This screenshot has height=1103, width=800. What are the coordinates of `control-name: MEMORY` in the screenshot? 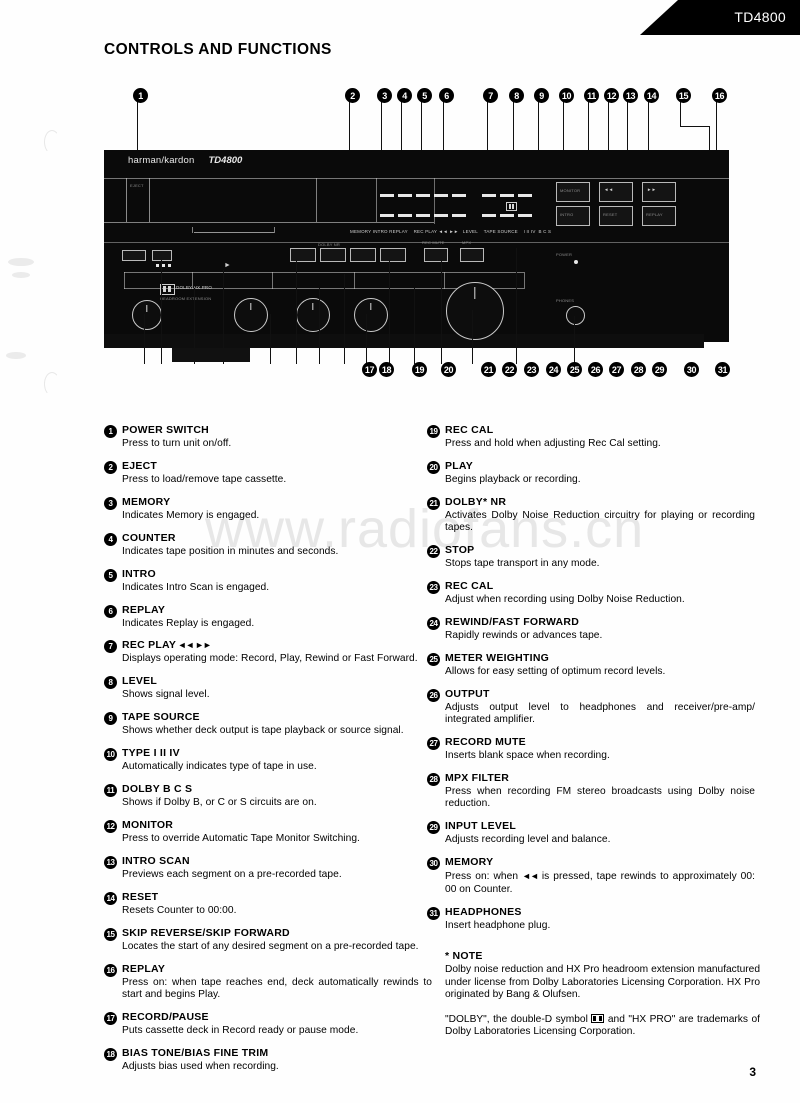 It's located at (469, 862).